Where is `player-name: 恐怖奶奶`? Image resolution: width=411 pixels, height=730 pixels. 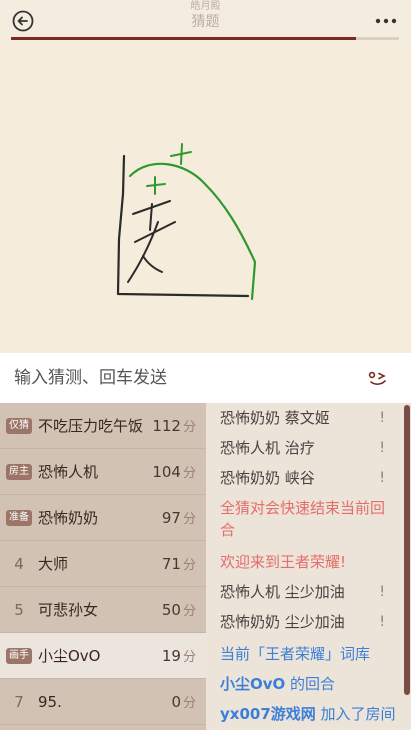
player-name: 恐怖奶奶 is located at coordinates (68, 518).